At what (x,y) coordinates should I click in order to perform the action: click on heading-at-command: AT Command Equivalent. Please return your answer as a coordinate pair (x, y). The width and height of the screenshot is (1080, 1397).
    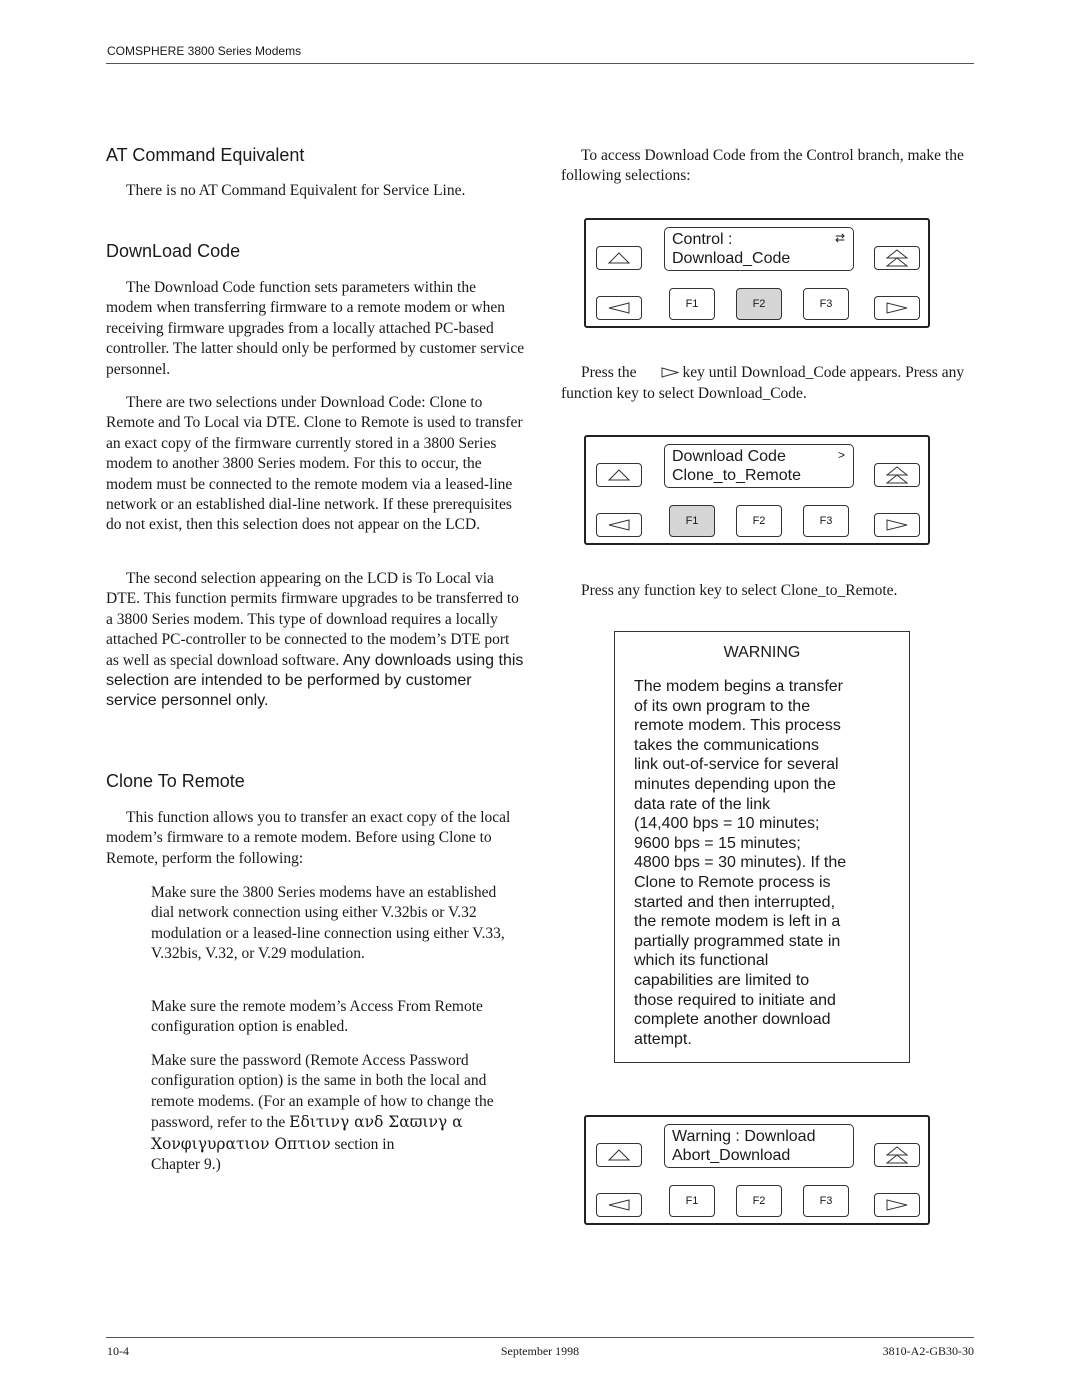
    Looking at the image, I should click on (205, 155).